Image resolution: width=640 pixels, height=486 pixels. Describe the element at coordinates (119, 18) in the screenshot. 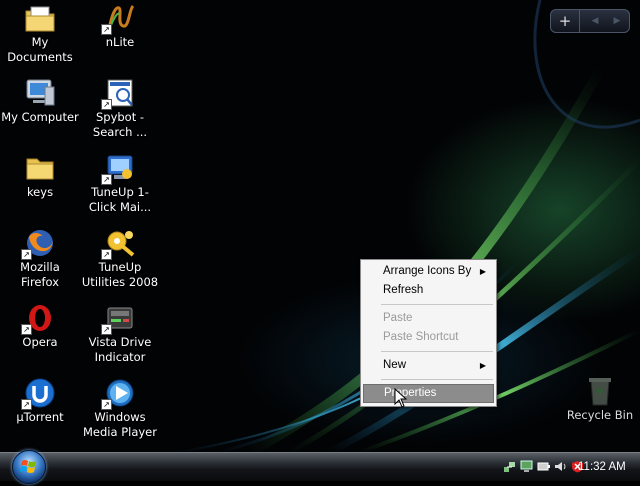

I see `nlite-icon: ↗` at that location.